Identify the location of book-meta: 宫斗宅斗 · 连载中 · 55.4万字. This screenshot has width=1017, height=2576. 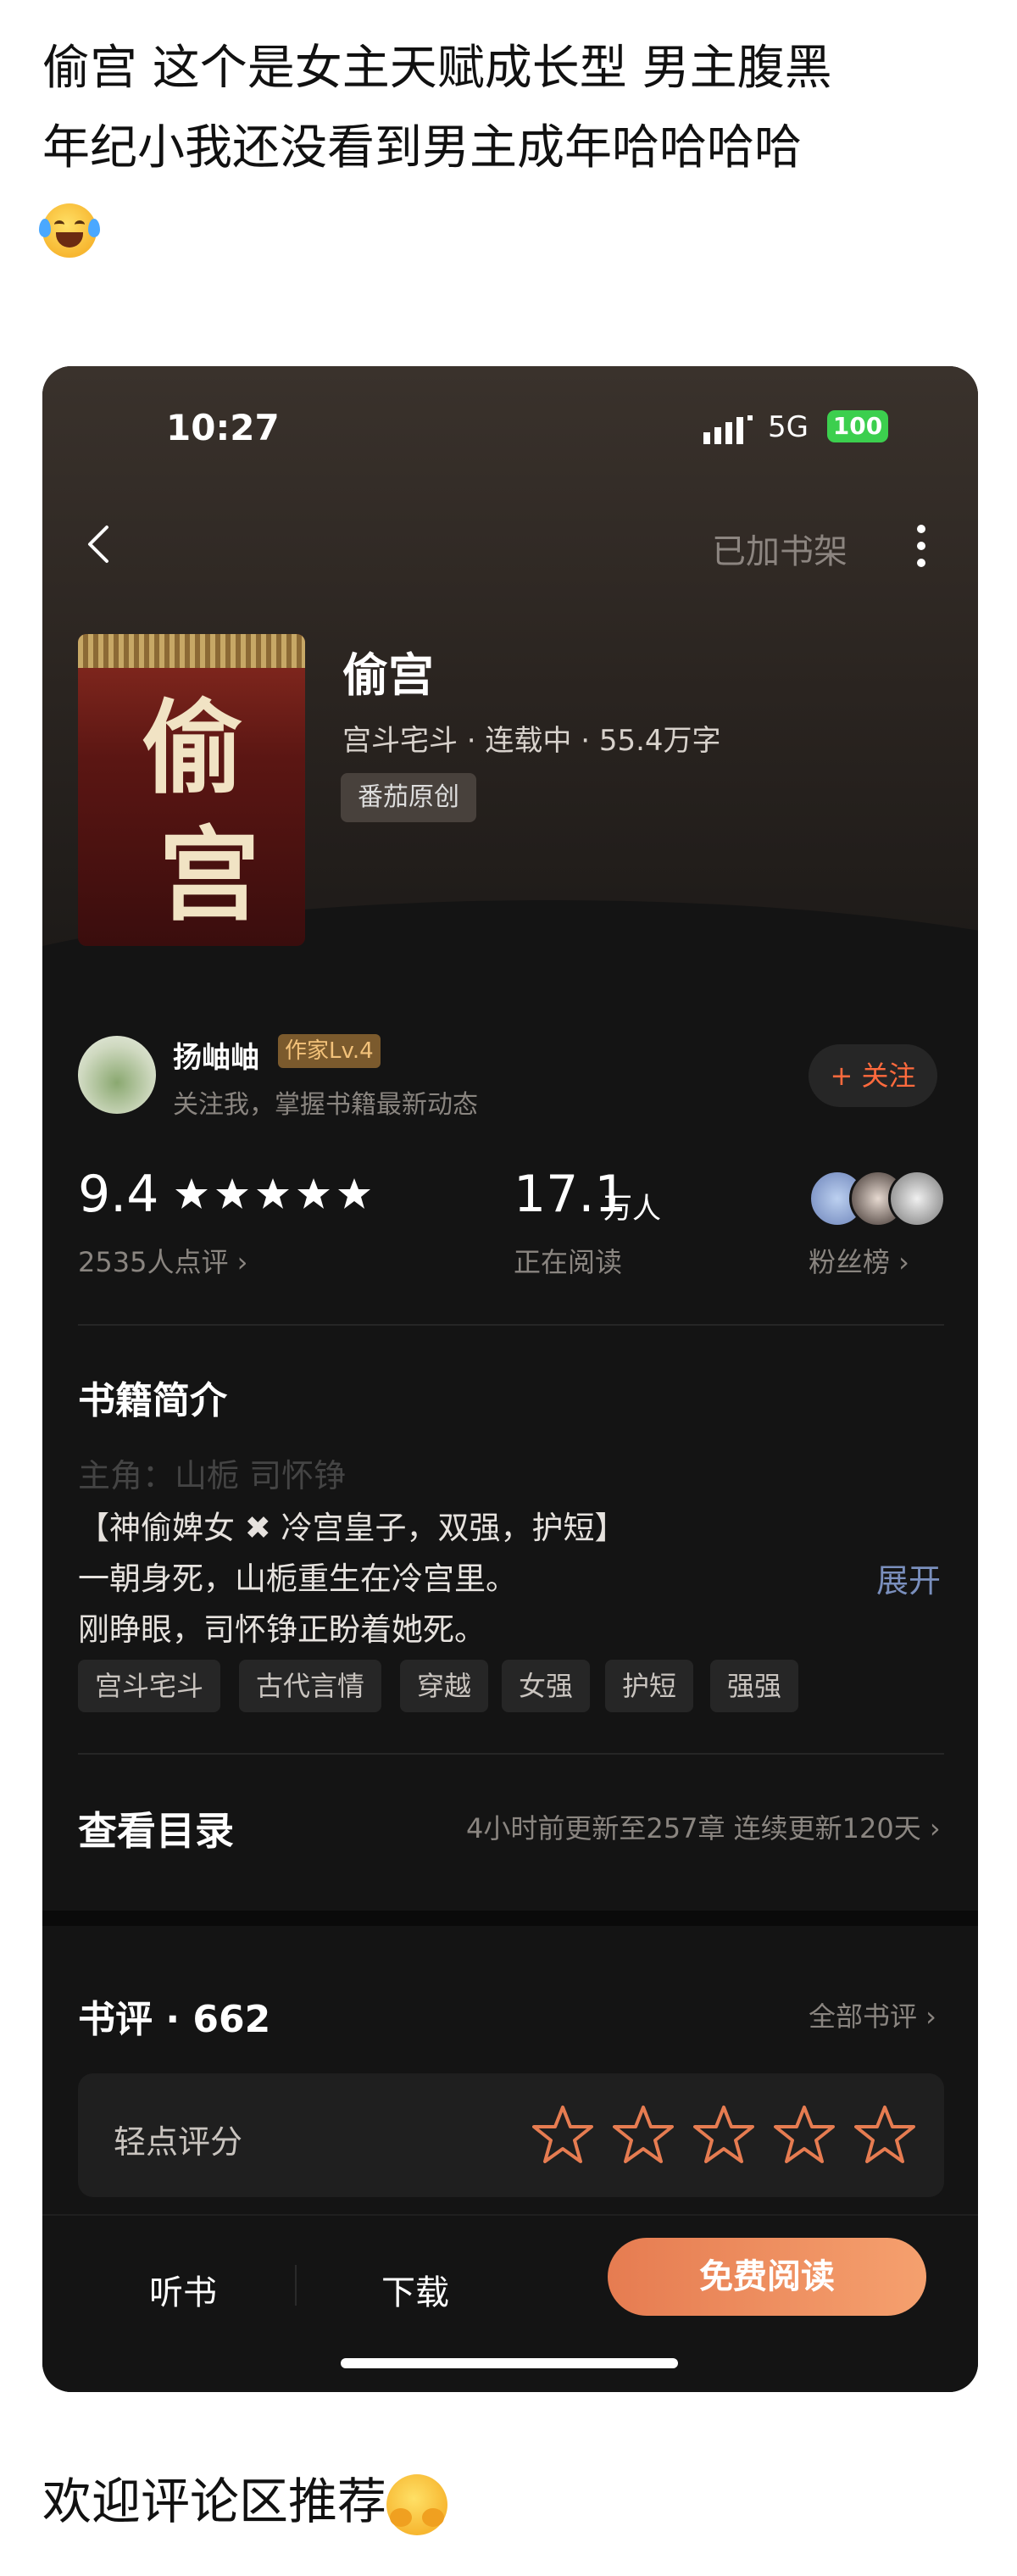
(531, 741).